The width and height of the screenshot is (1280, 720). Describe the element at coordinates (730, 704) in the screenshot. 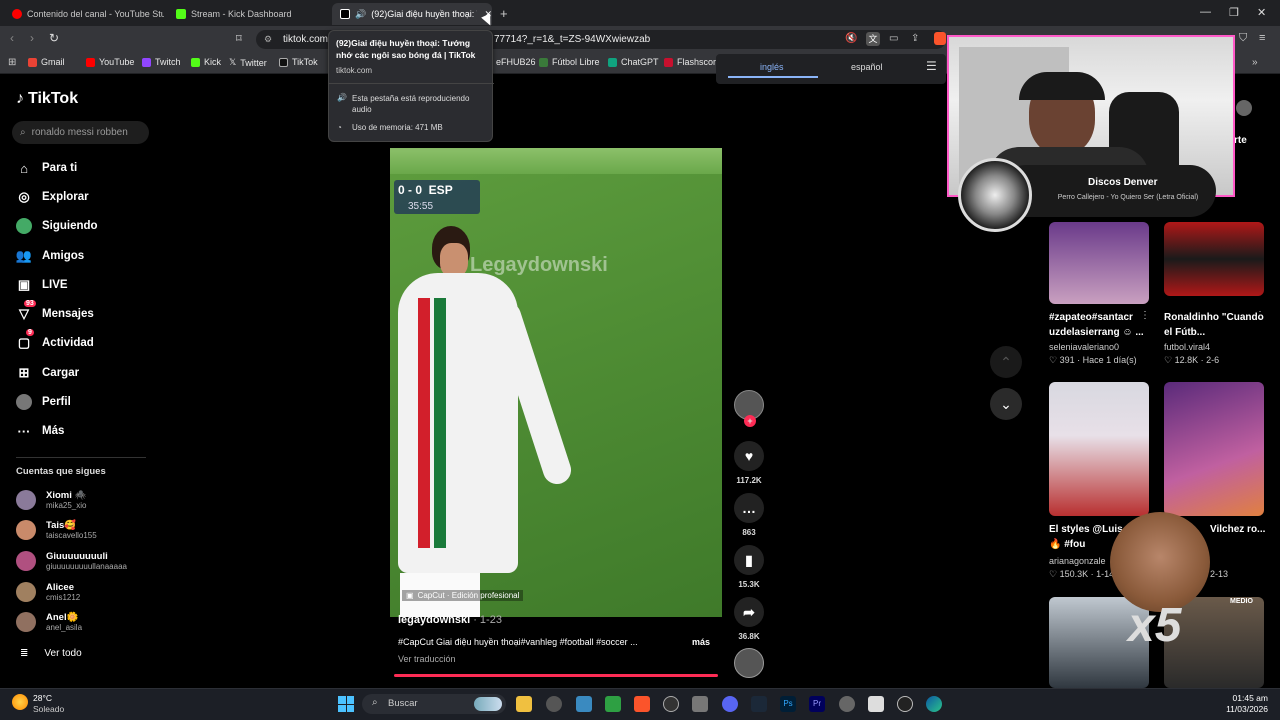

I see `discord-icon` at that location.